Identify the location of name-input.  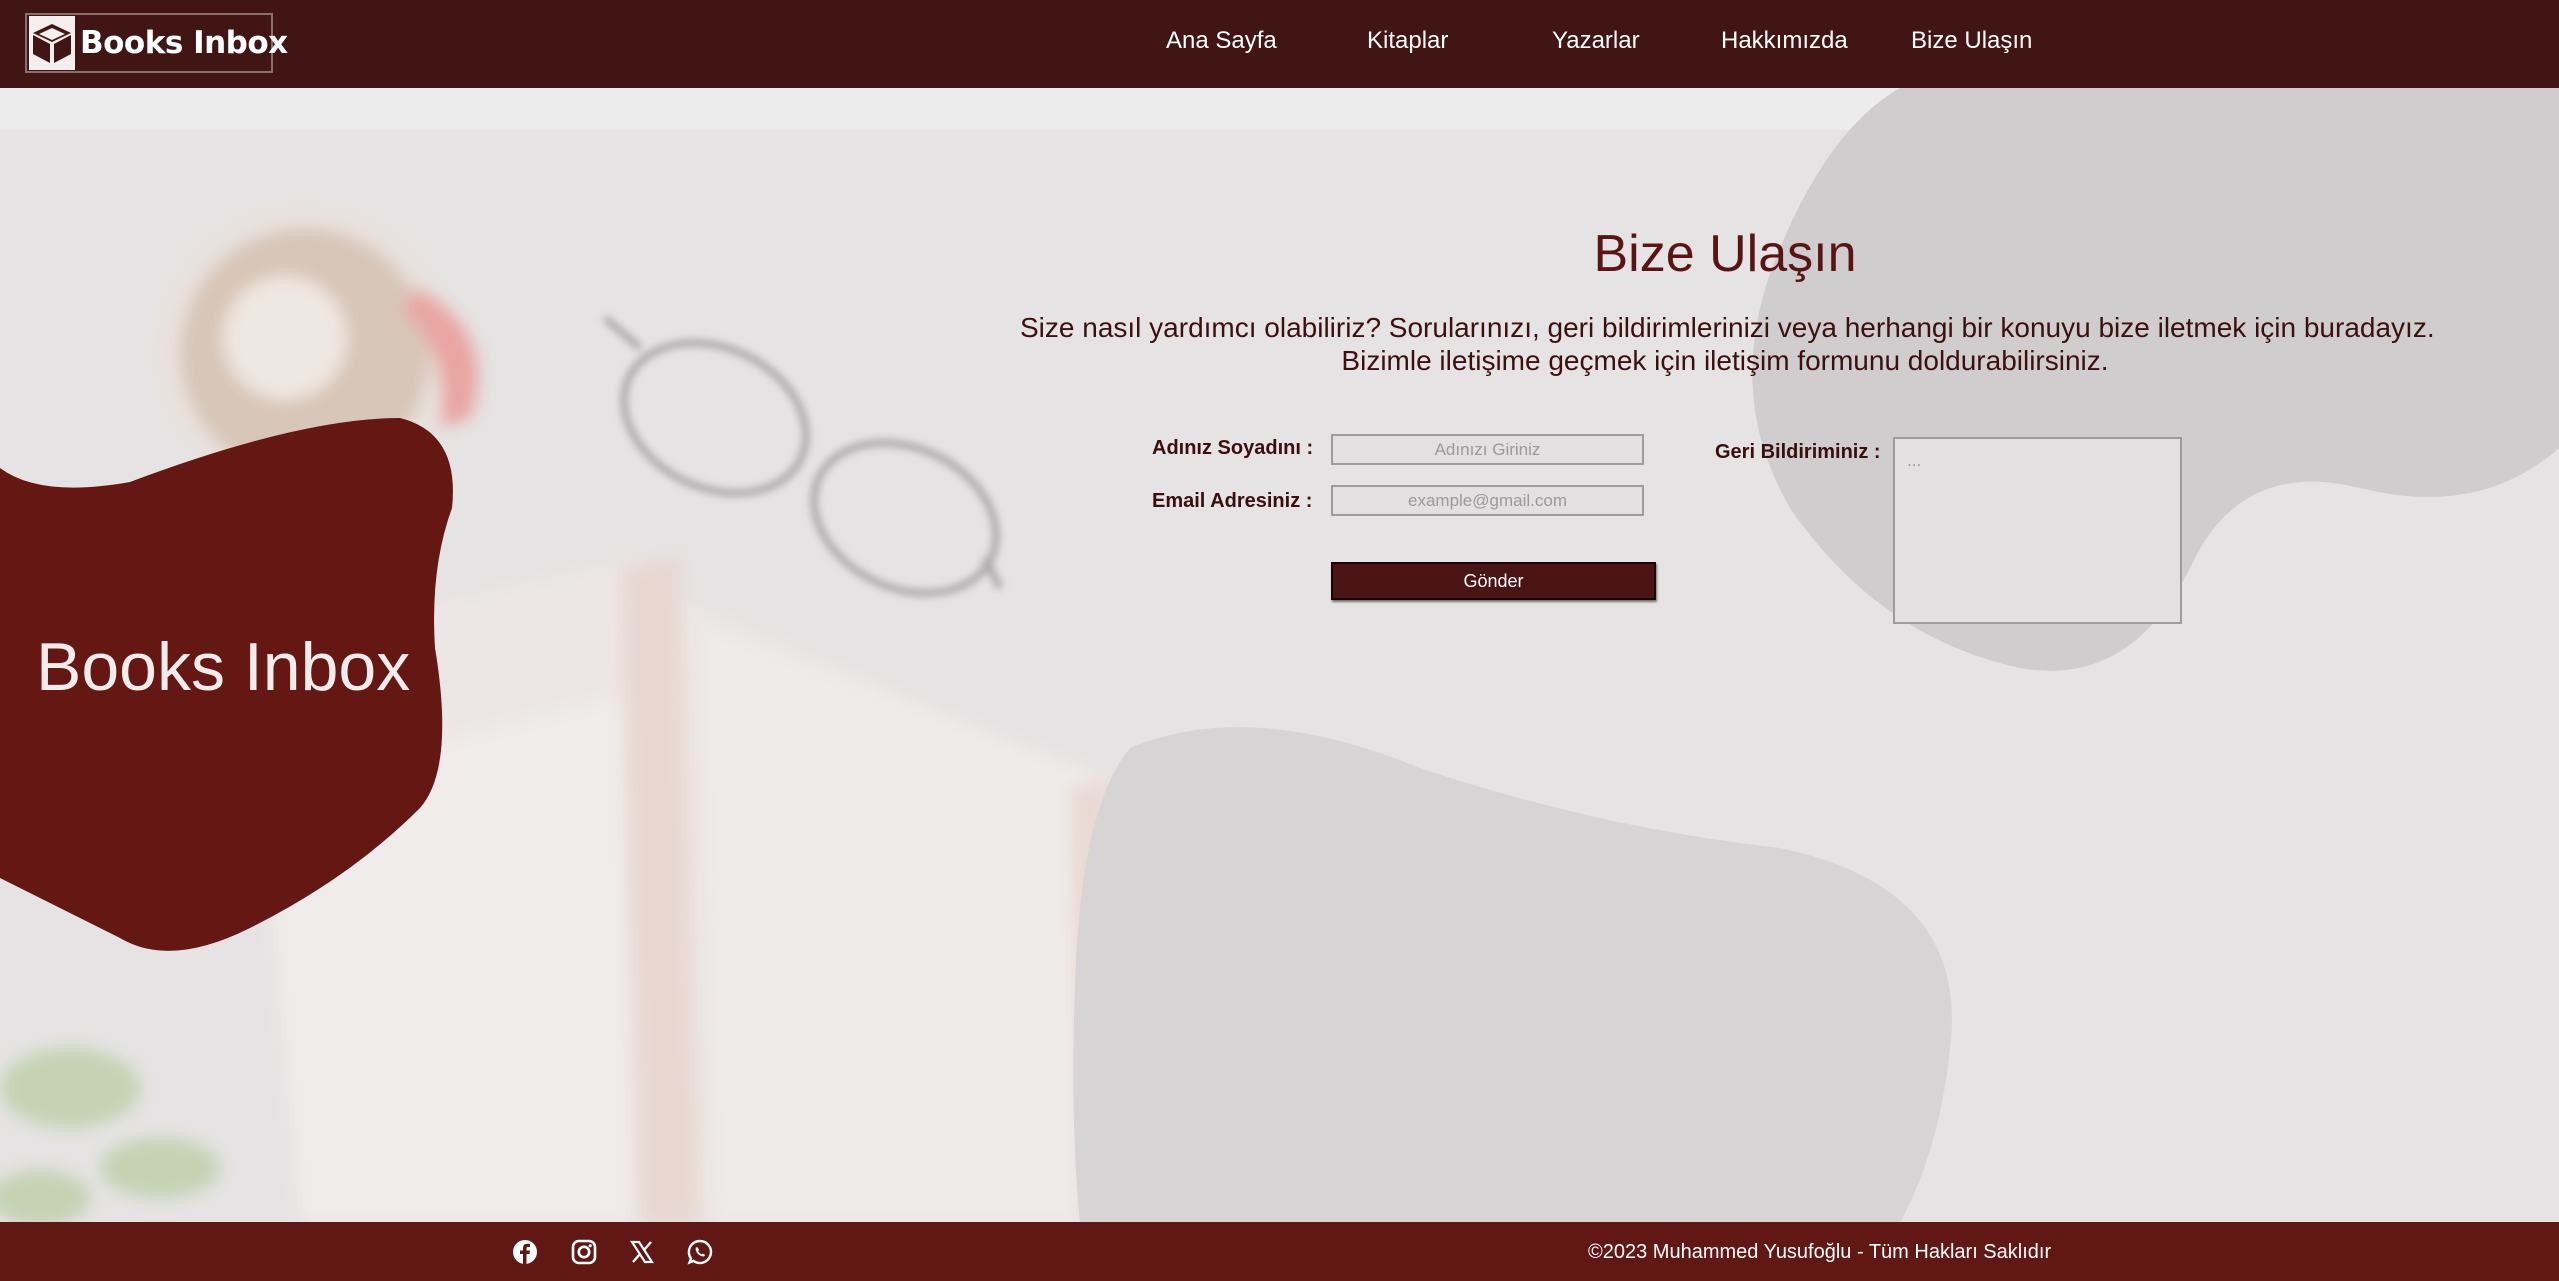
(1487, 449).